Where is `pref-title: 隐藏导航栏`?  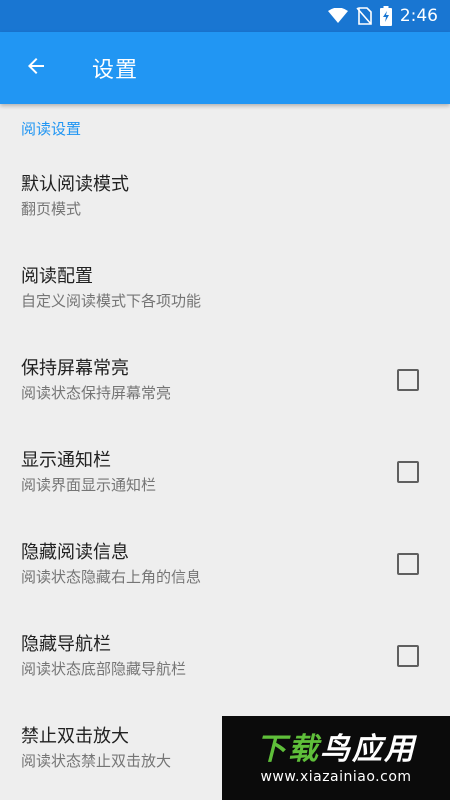
pref-title: 隐藏导航栏 is located at coordinates (66, 644).